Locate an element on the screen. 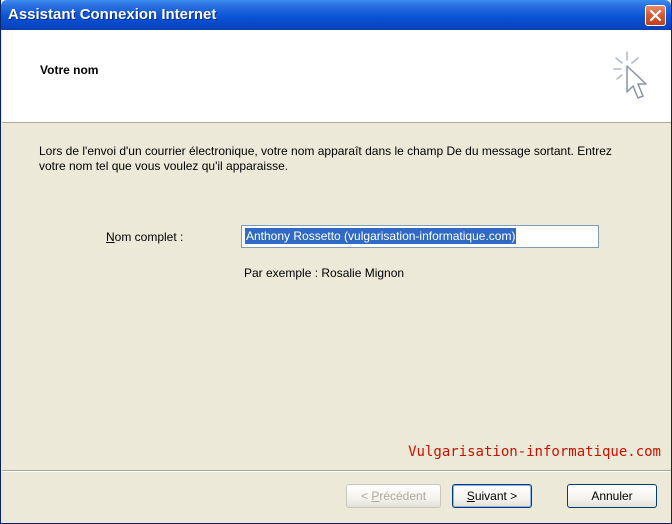  next-button: Suivant > is located at coordinates (492, 496).